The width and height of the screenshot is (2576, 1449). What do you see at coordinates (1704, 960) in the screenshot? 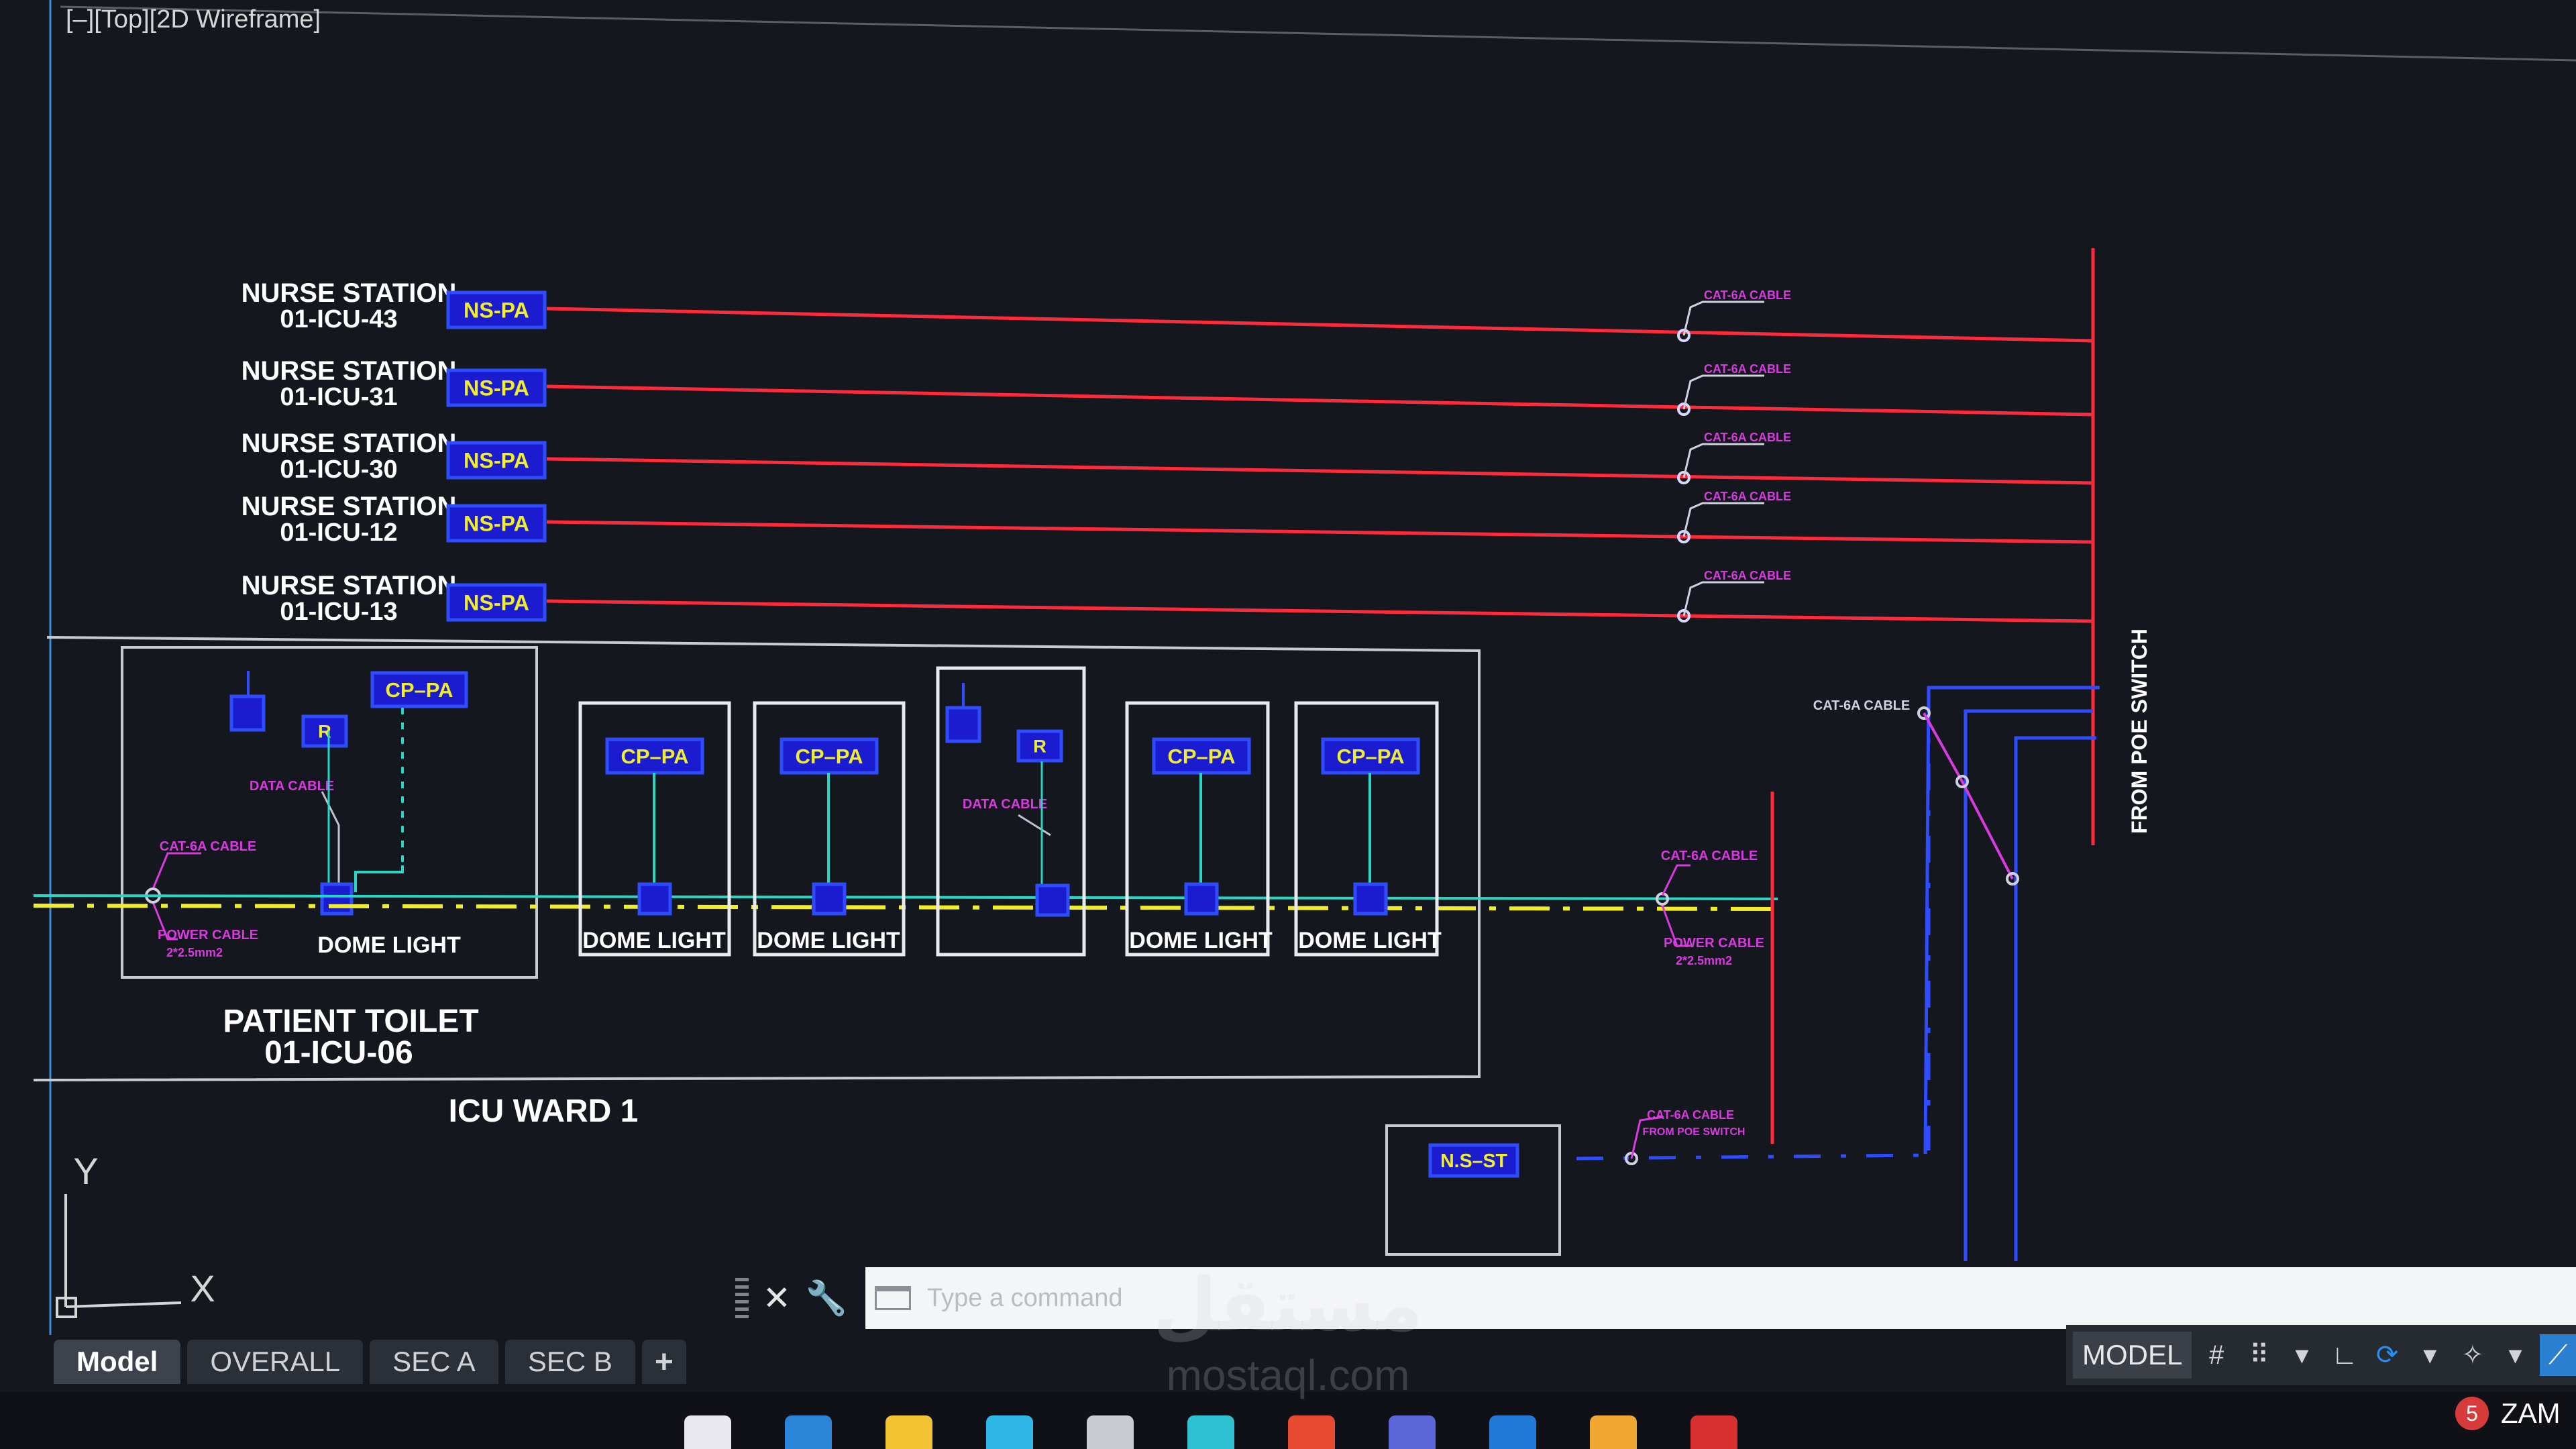
I see `right-power-spec: 2*2.5mm2` at bounding box center [1704, 960].